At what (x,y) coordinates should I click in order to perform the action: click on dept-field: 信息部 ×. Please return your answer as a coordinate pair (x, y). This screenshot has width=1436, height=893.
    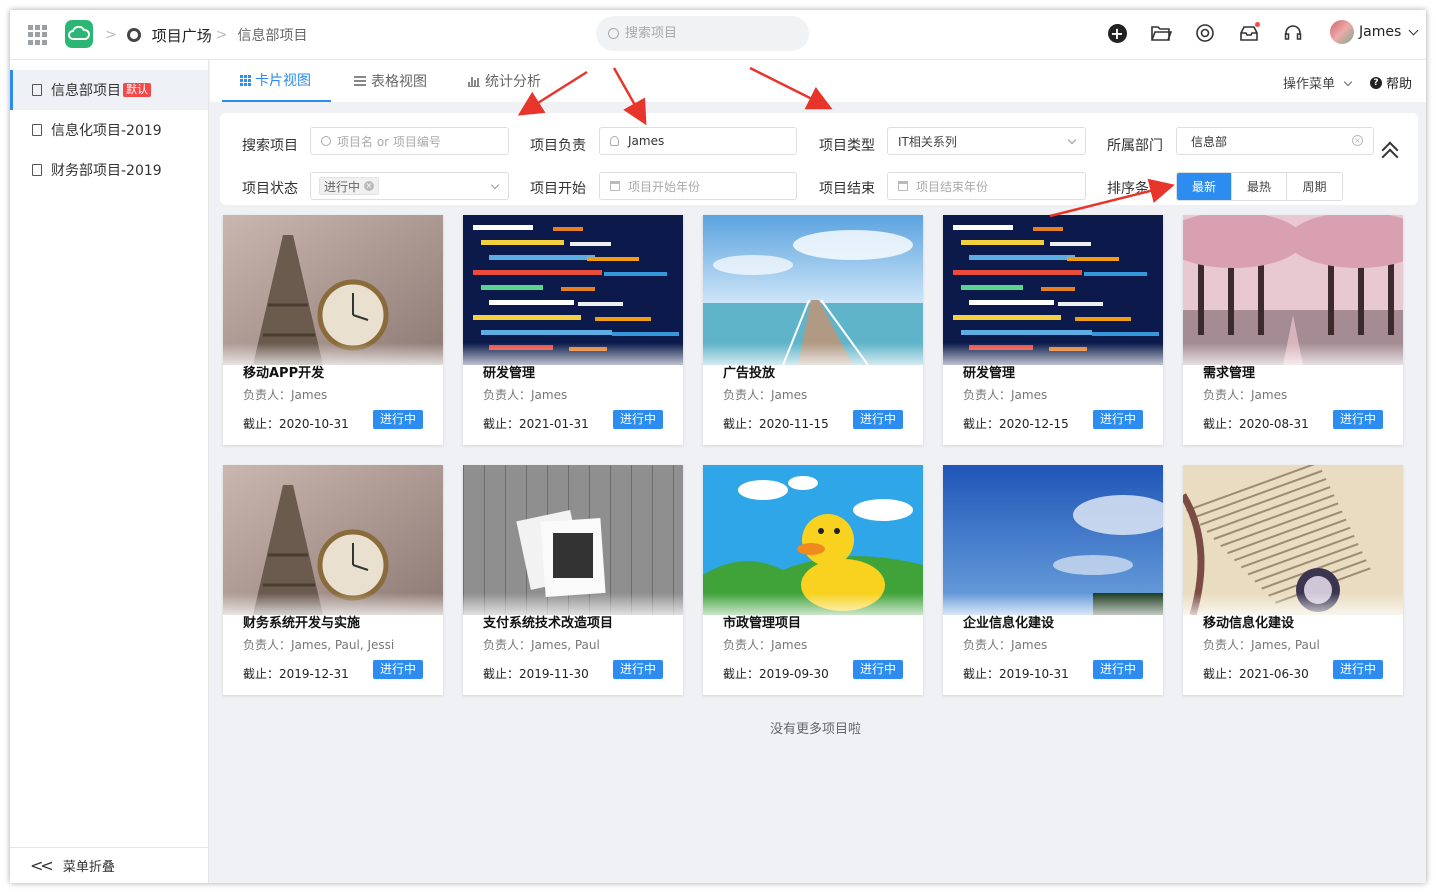
    Looking at the image, I should click on (1275, 141).